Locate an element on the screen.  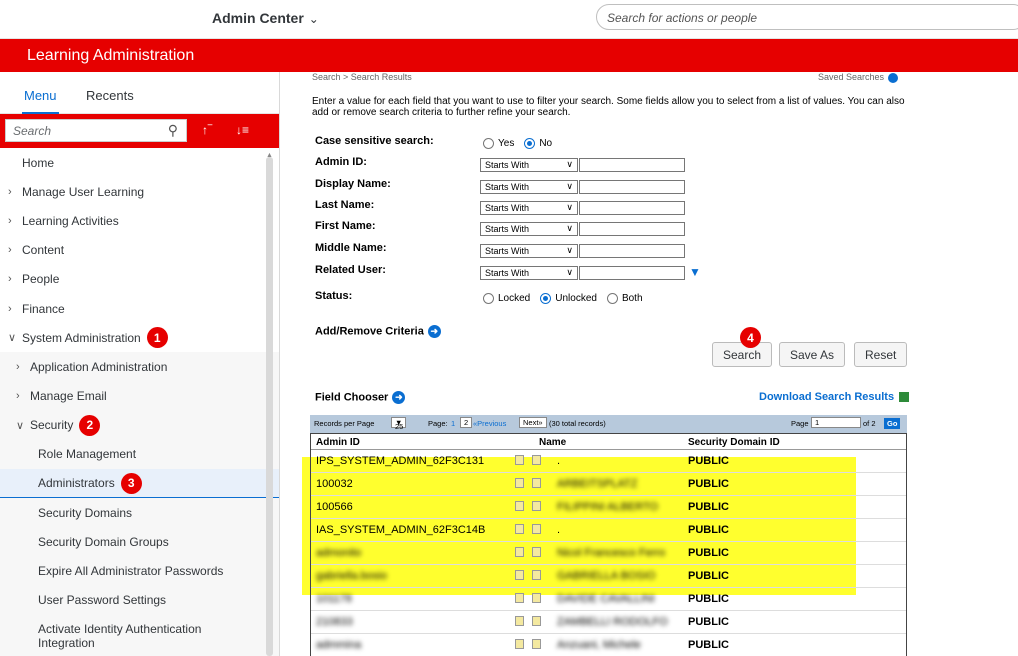
reset-button: Reset is located at coordinates (881, 354).